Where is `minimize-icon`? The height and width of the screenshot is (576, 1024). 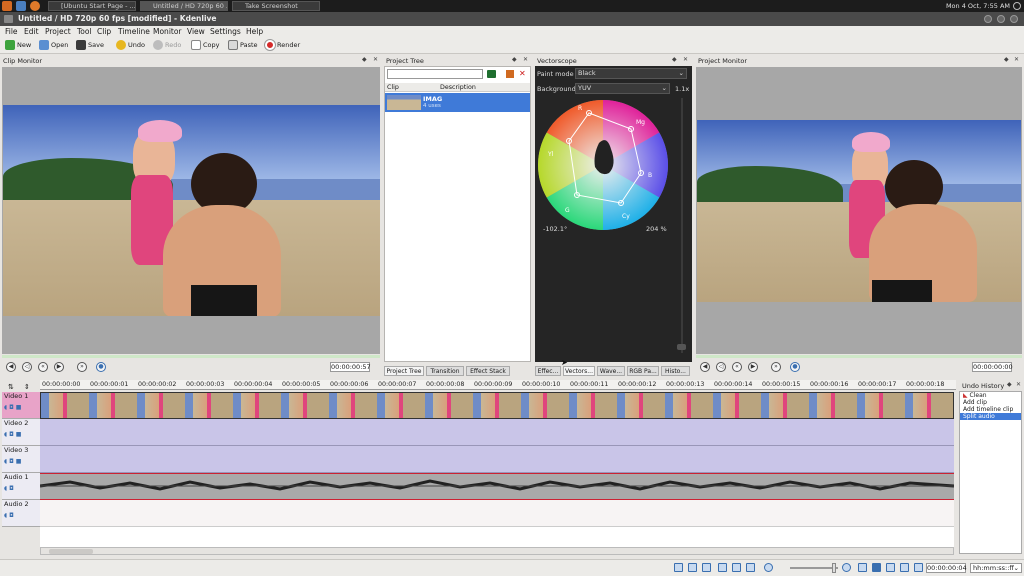
minimize-icon is located at coordinates (988, 19).